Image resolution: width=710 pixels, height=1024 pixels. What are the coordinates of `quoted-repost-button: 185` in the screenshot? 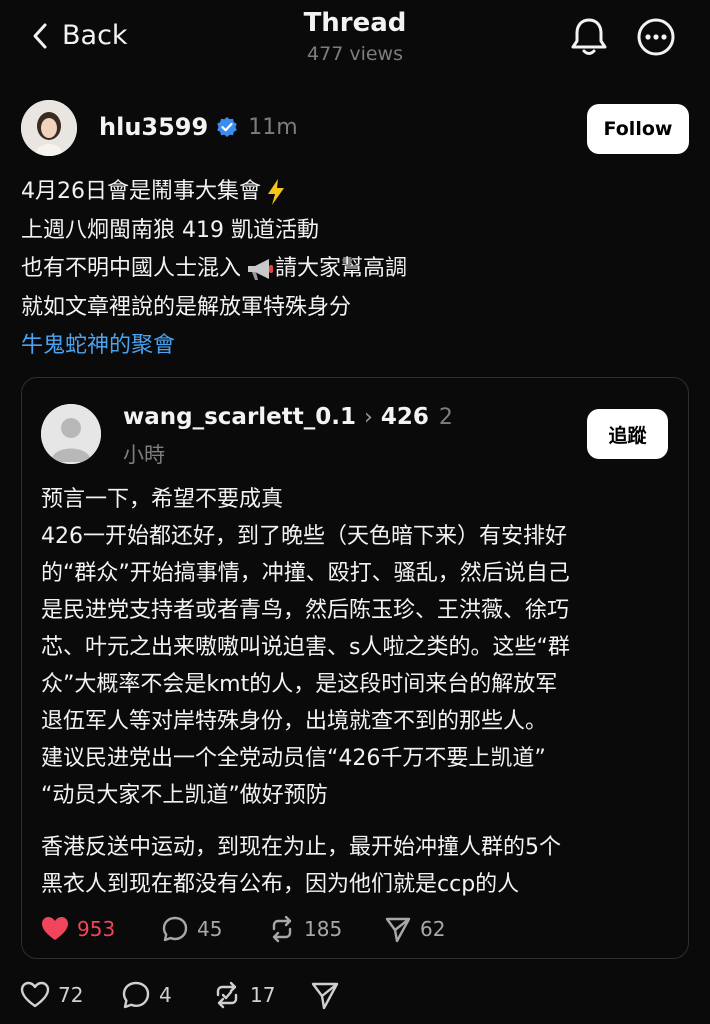 It's located at (305, 929).